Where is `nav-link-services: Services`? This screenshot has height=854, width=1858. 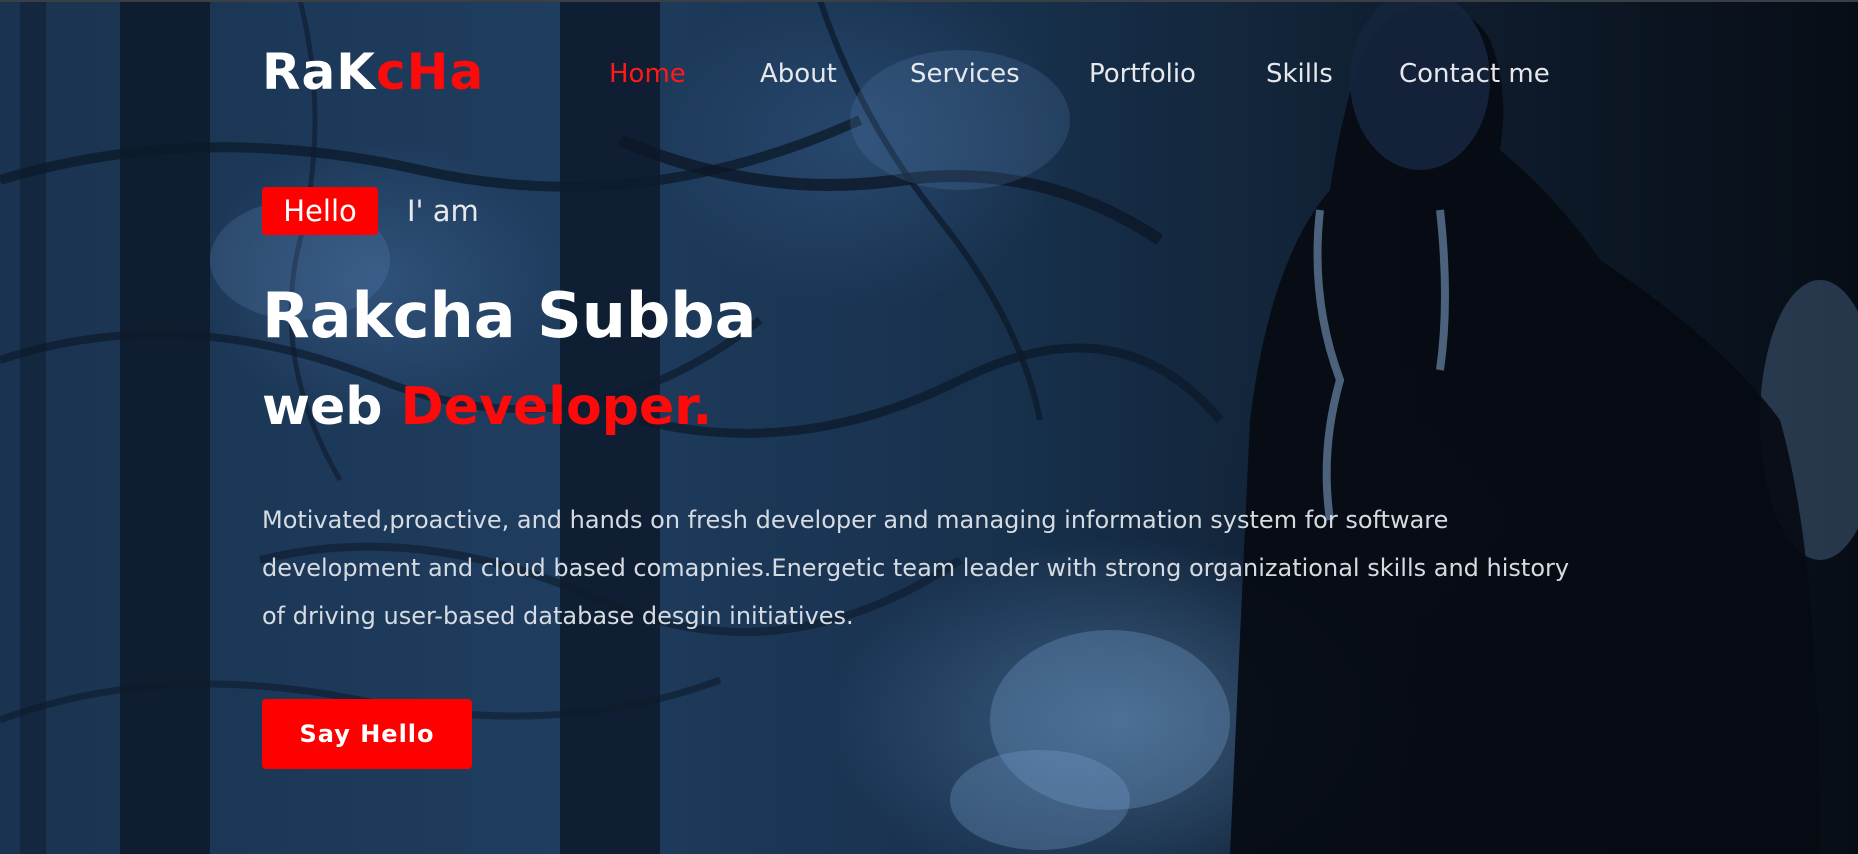 nav-link-services: Services is located at coordinates (965, 74).